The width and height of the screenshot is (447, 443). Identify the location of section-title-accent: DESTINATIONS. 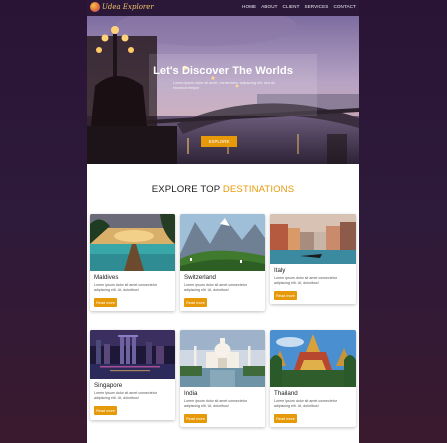
(258, 189).